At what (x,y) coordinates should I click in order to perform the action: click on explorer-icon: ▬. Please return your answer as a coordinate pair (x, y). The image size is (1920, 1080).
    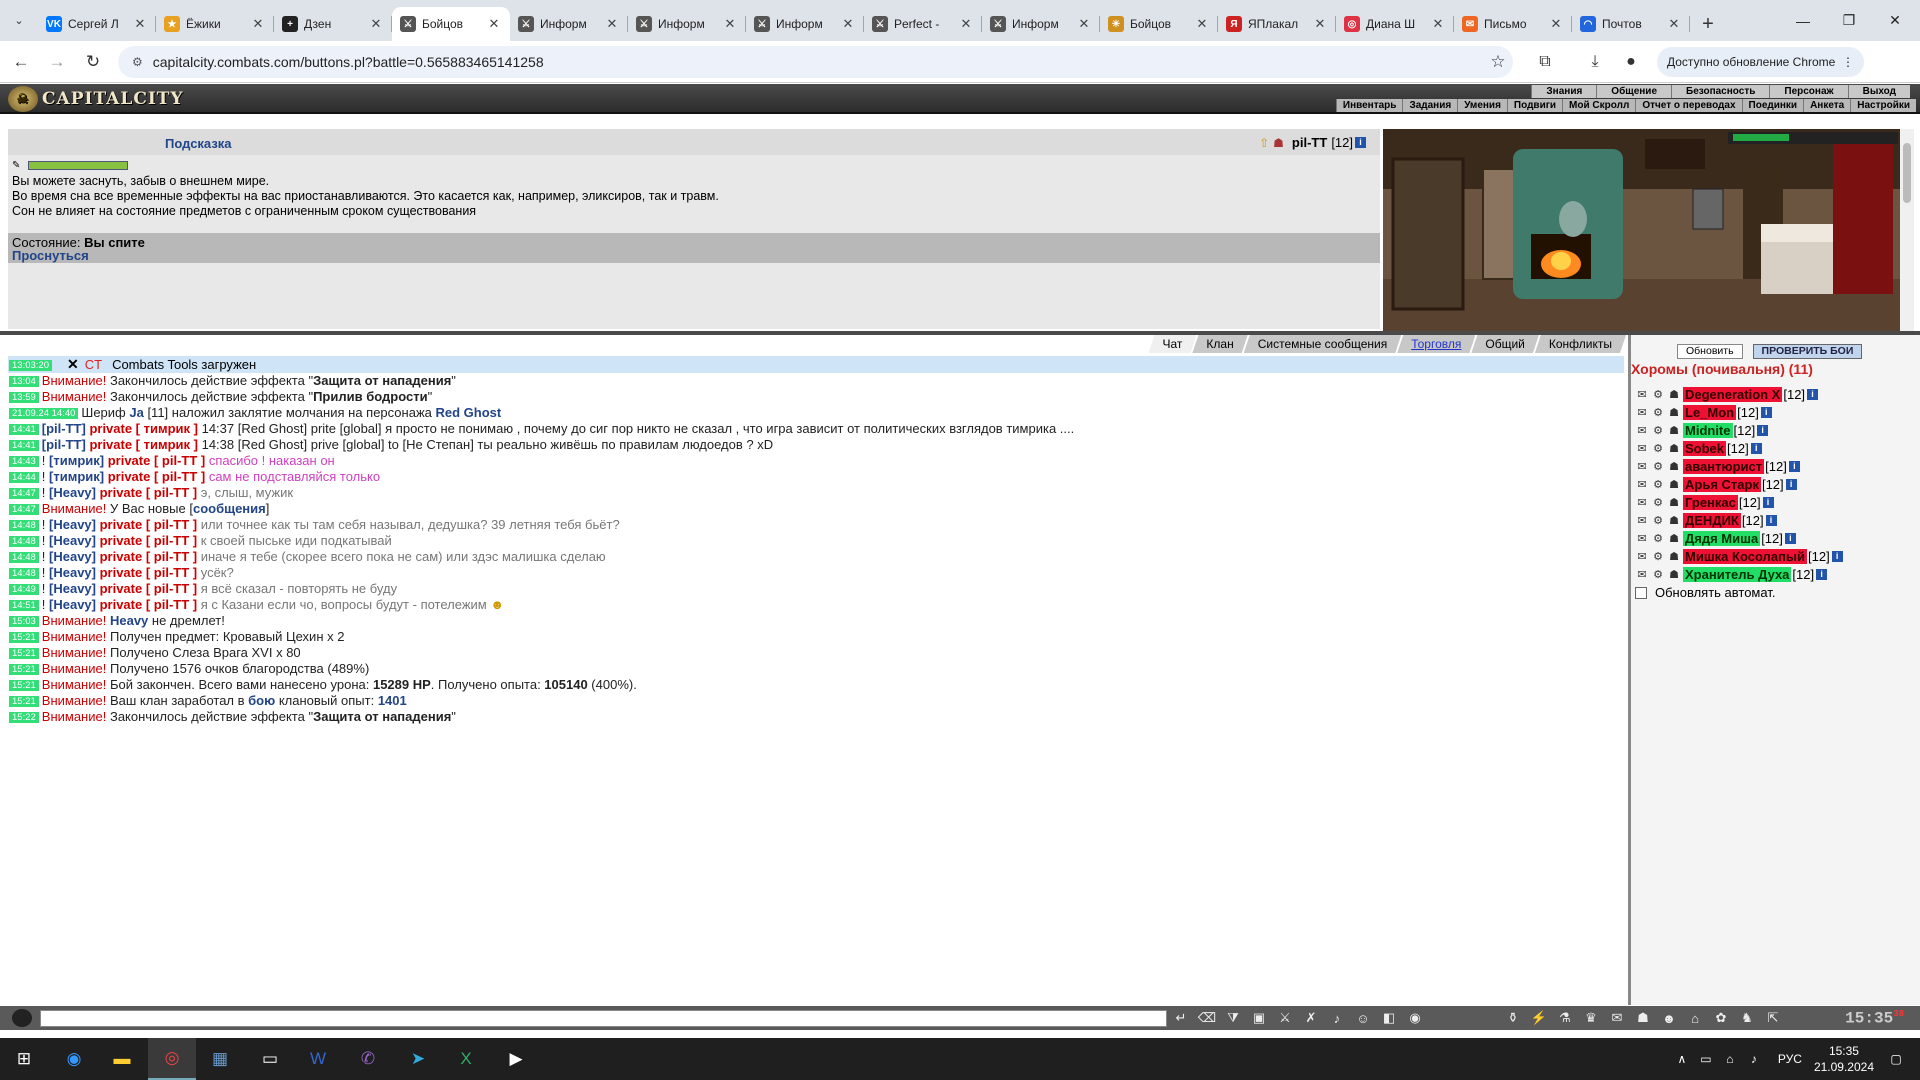
    Looking at the image, I should click on (122, 1059).